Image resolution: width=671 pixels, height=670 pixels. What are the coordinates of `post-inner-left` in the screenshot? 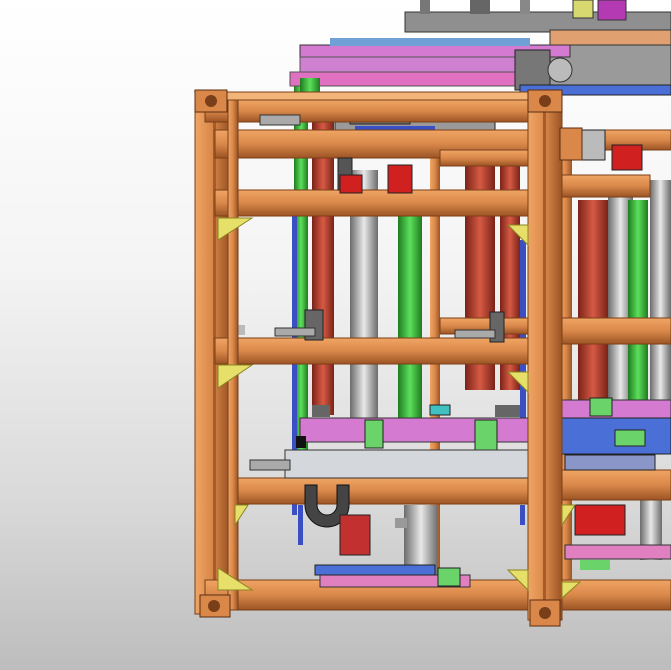 It's located at (233, 355).